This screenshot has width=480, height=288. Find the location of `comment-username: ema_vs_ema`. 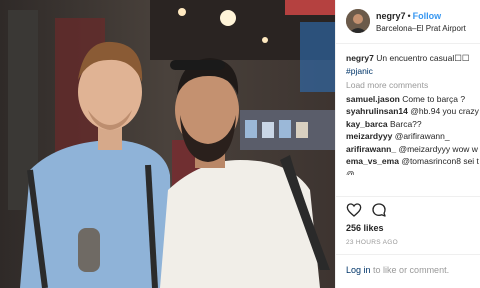

comment-username: ema_vs_ema is located at coordinates (372, 161).